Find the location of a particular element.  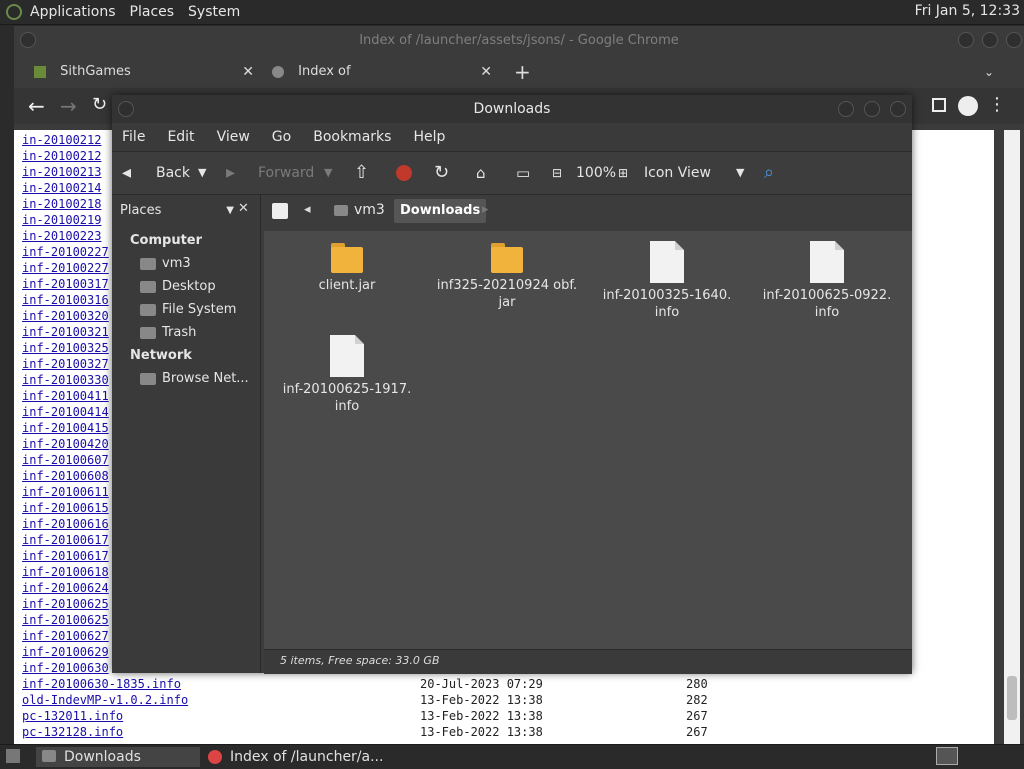

file-link: inf-20100316 is located at coordinates (65, 300).